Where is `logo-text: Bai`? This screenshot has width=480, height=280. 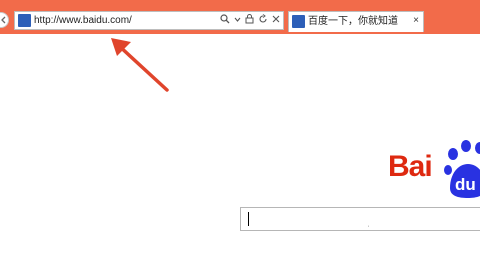
logo-text: Bai is located at coordinates (410, 166).